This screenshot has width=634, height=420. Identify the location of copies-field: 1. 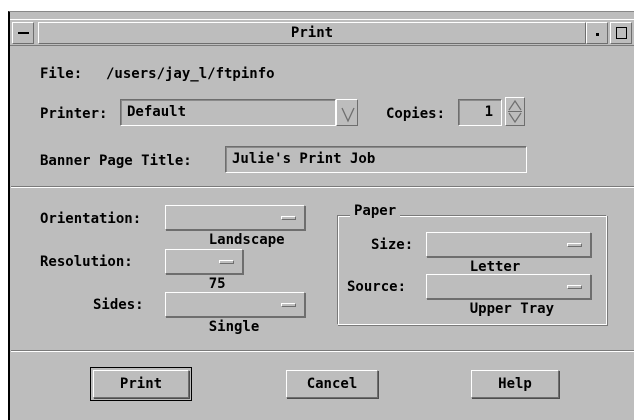
(480, 112).